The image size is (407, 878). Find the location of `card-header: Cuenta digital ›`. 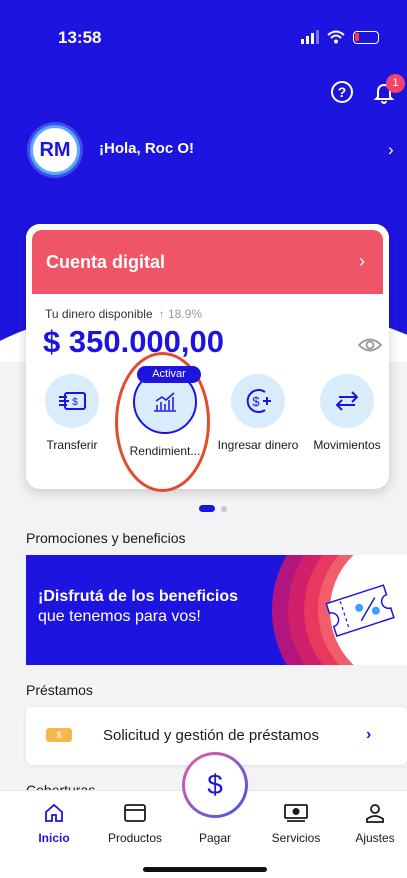

card-header: Cuenta digital › is located at coordinates (207, 262).